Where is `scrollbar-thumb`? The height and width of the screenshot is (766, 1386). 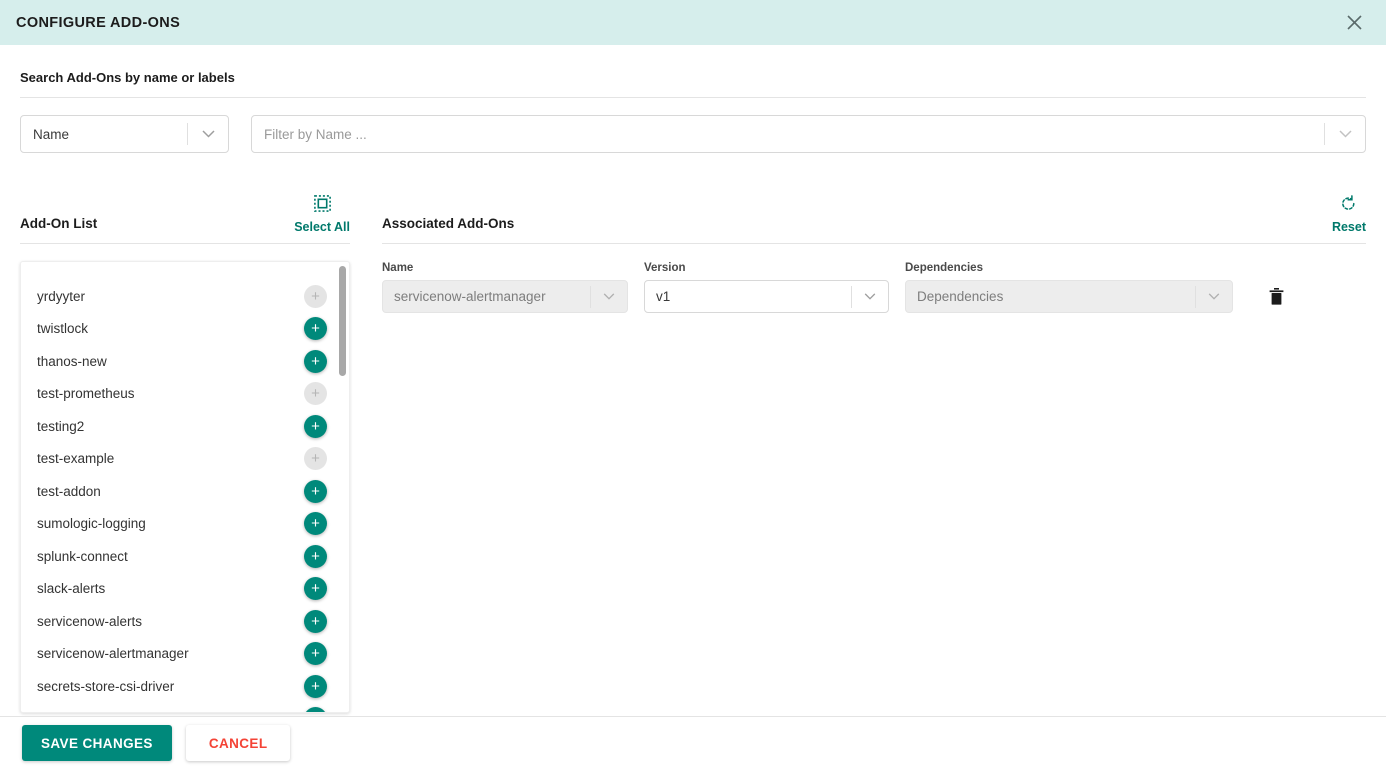 scrollbar-thumb is located at coordinates (342, 321).